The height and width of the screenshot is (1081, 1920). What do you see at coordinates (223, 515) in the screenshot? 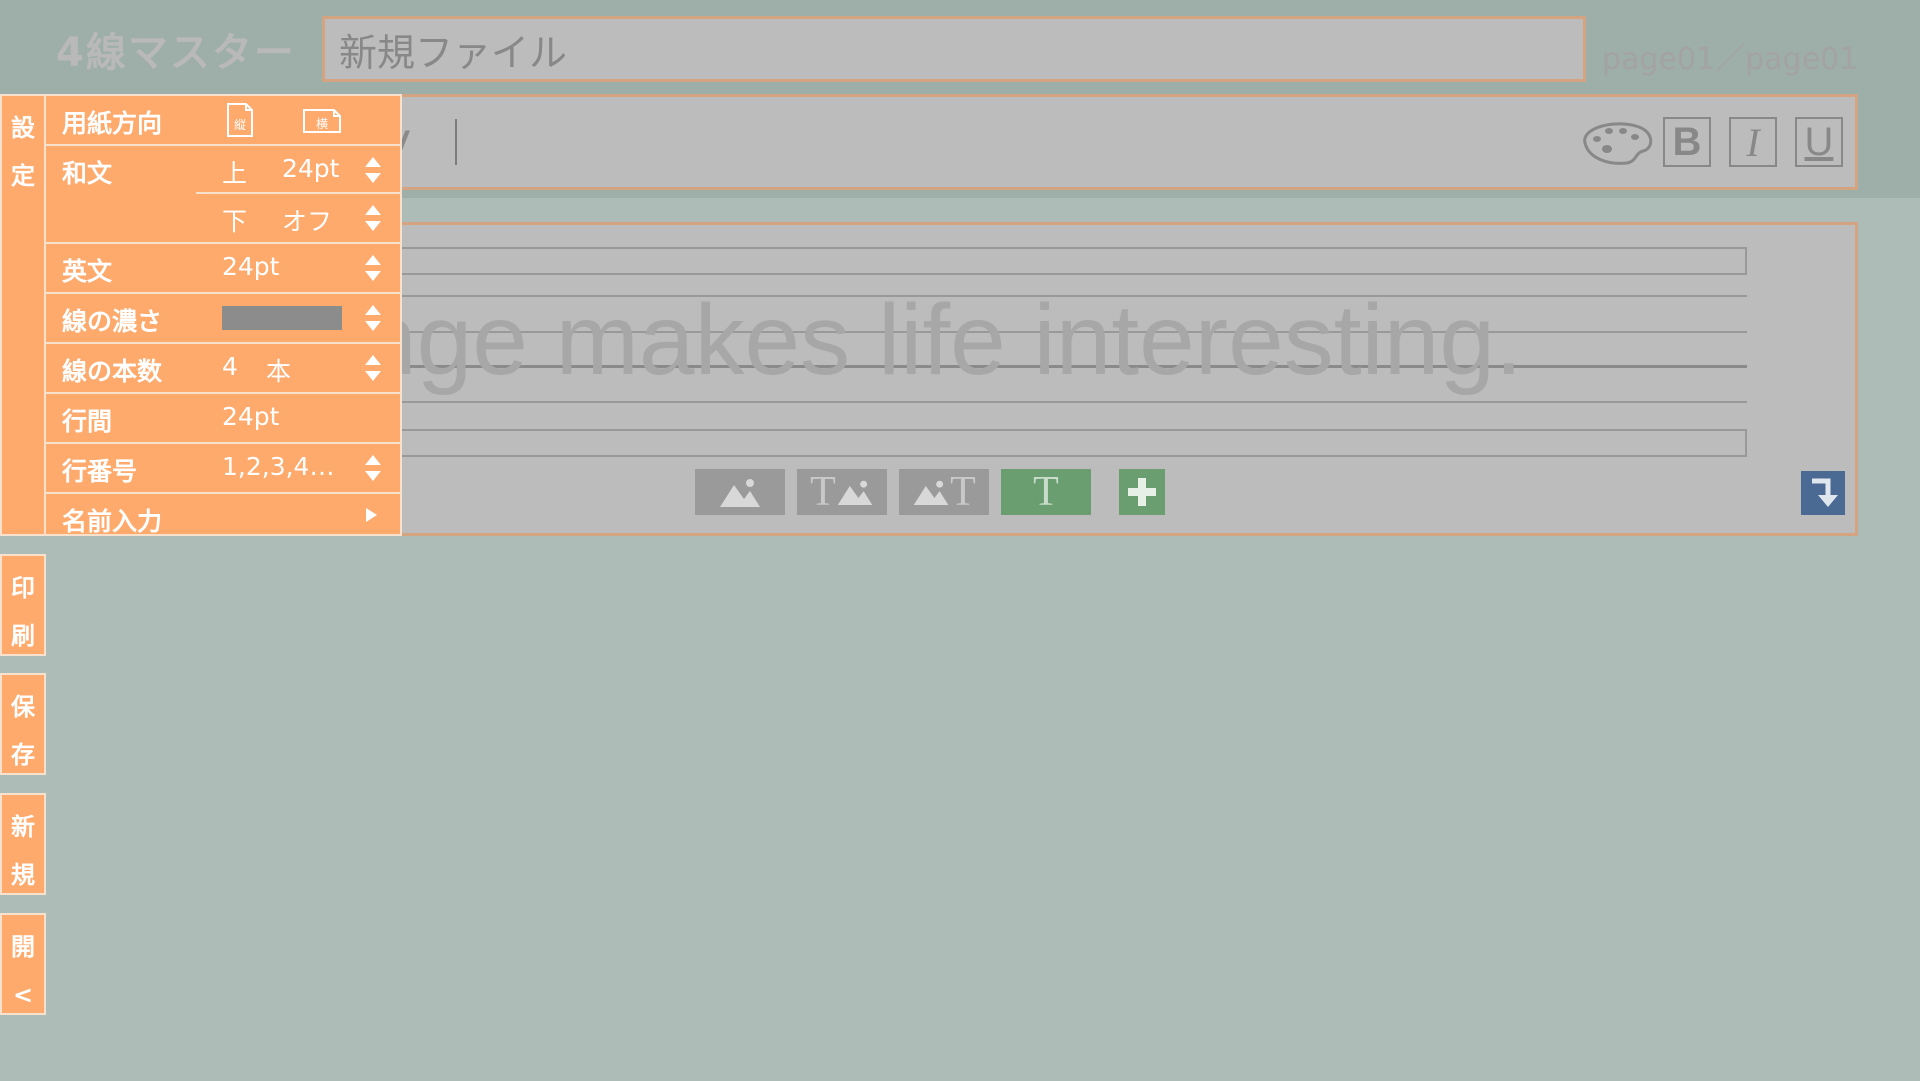
I see `name-input-row: 名前入力` at bounding box center [223, 515].